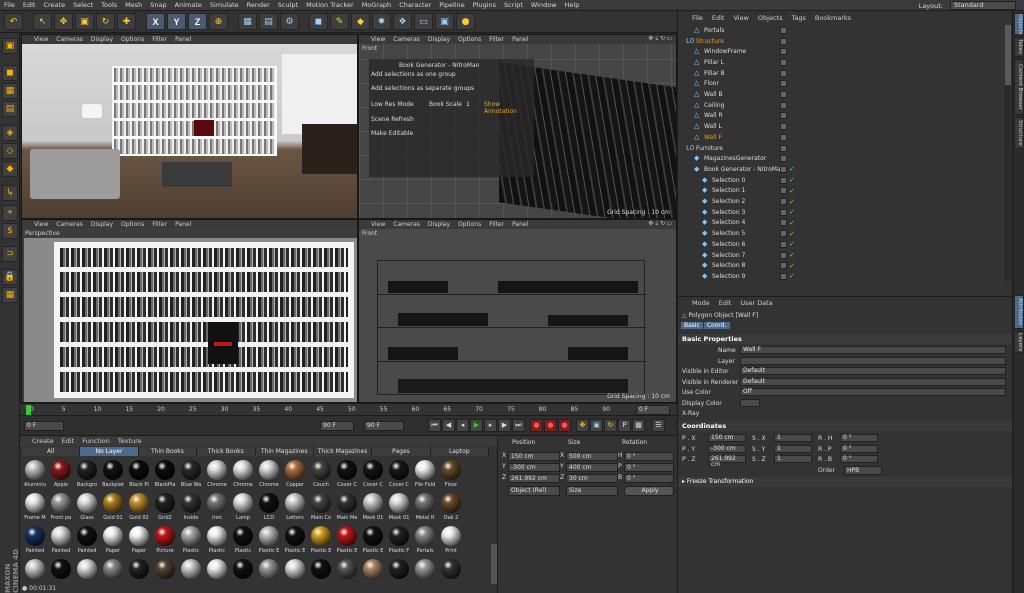  I want to click on autokey-icon: ●, so click(550, 425).